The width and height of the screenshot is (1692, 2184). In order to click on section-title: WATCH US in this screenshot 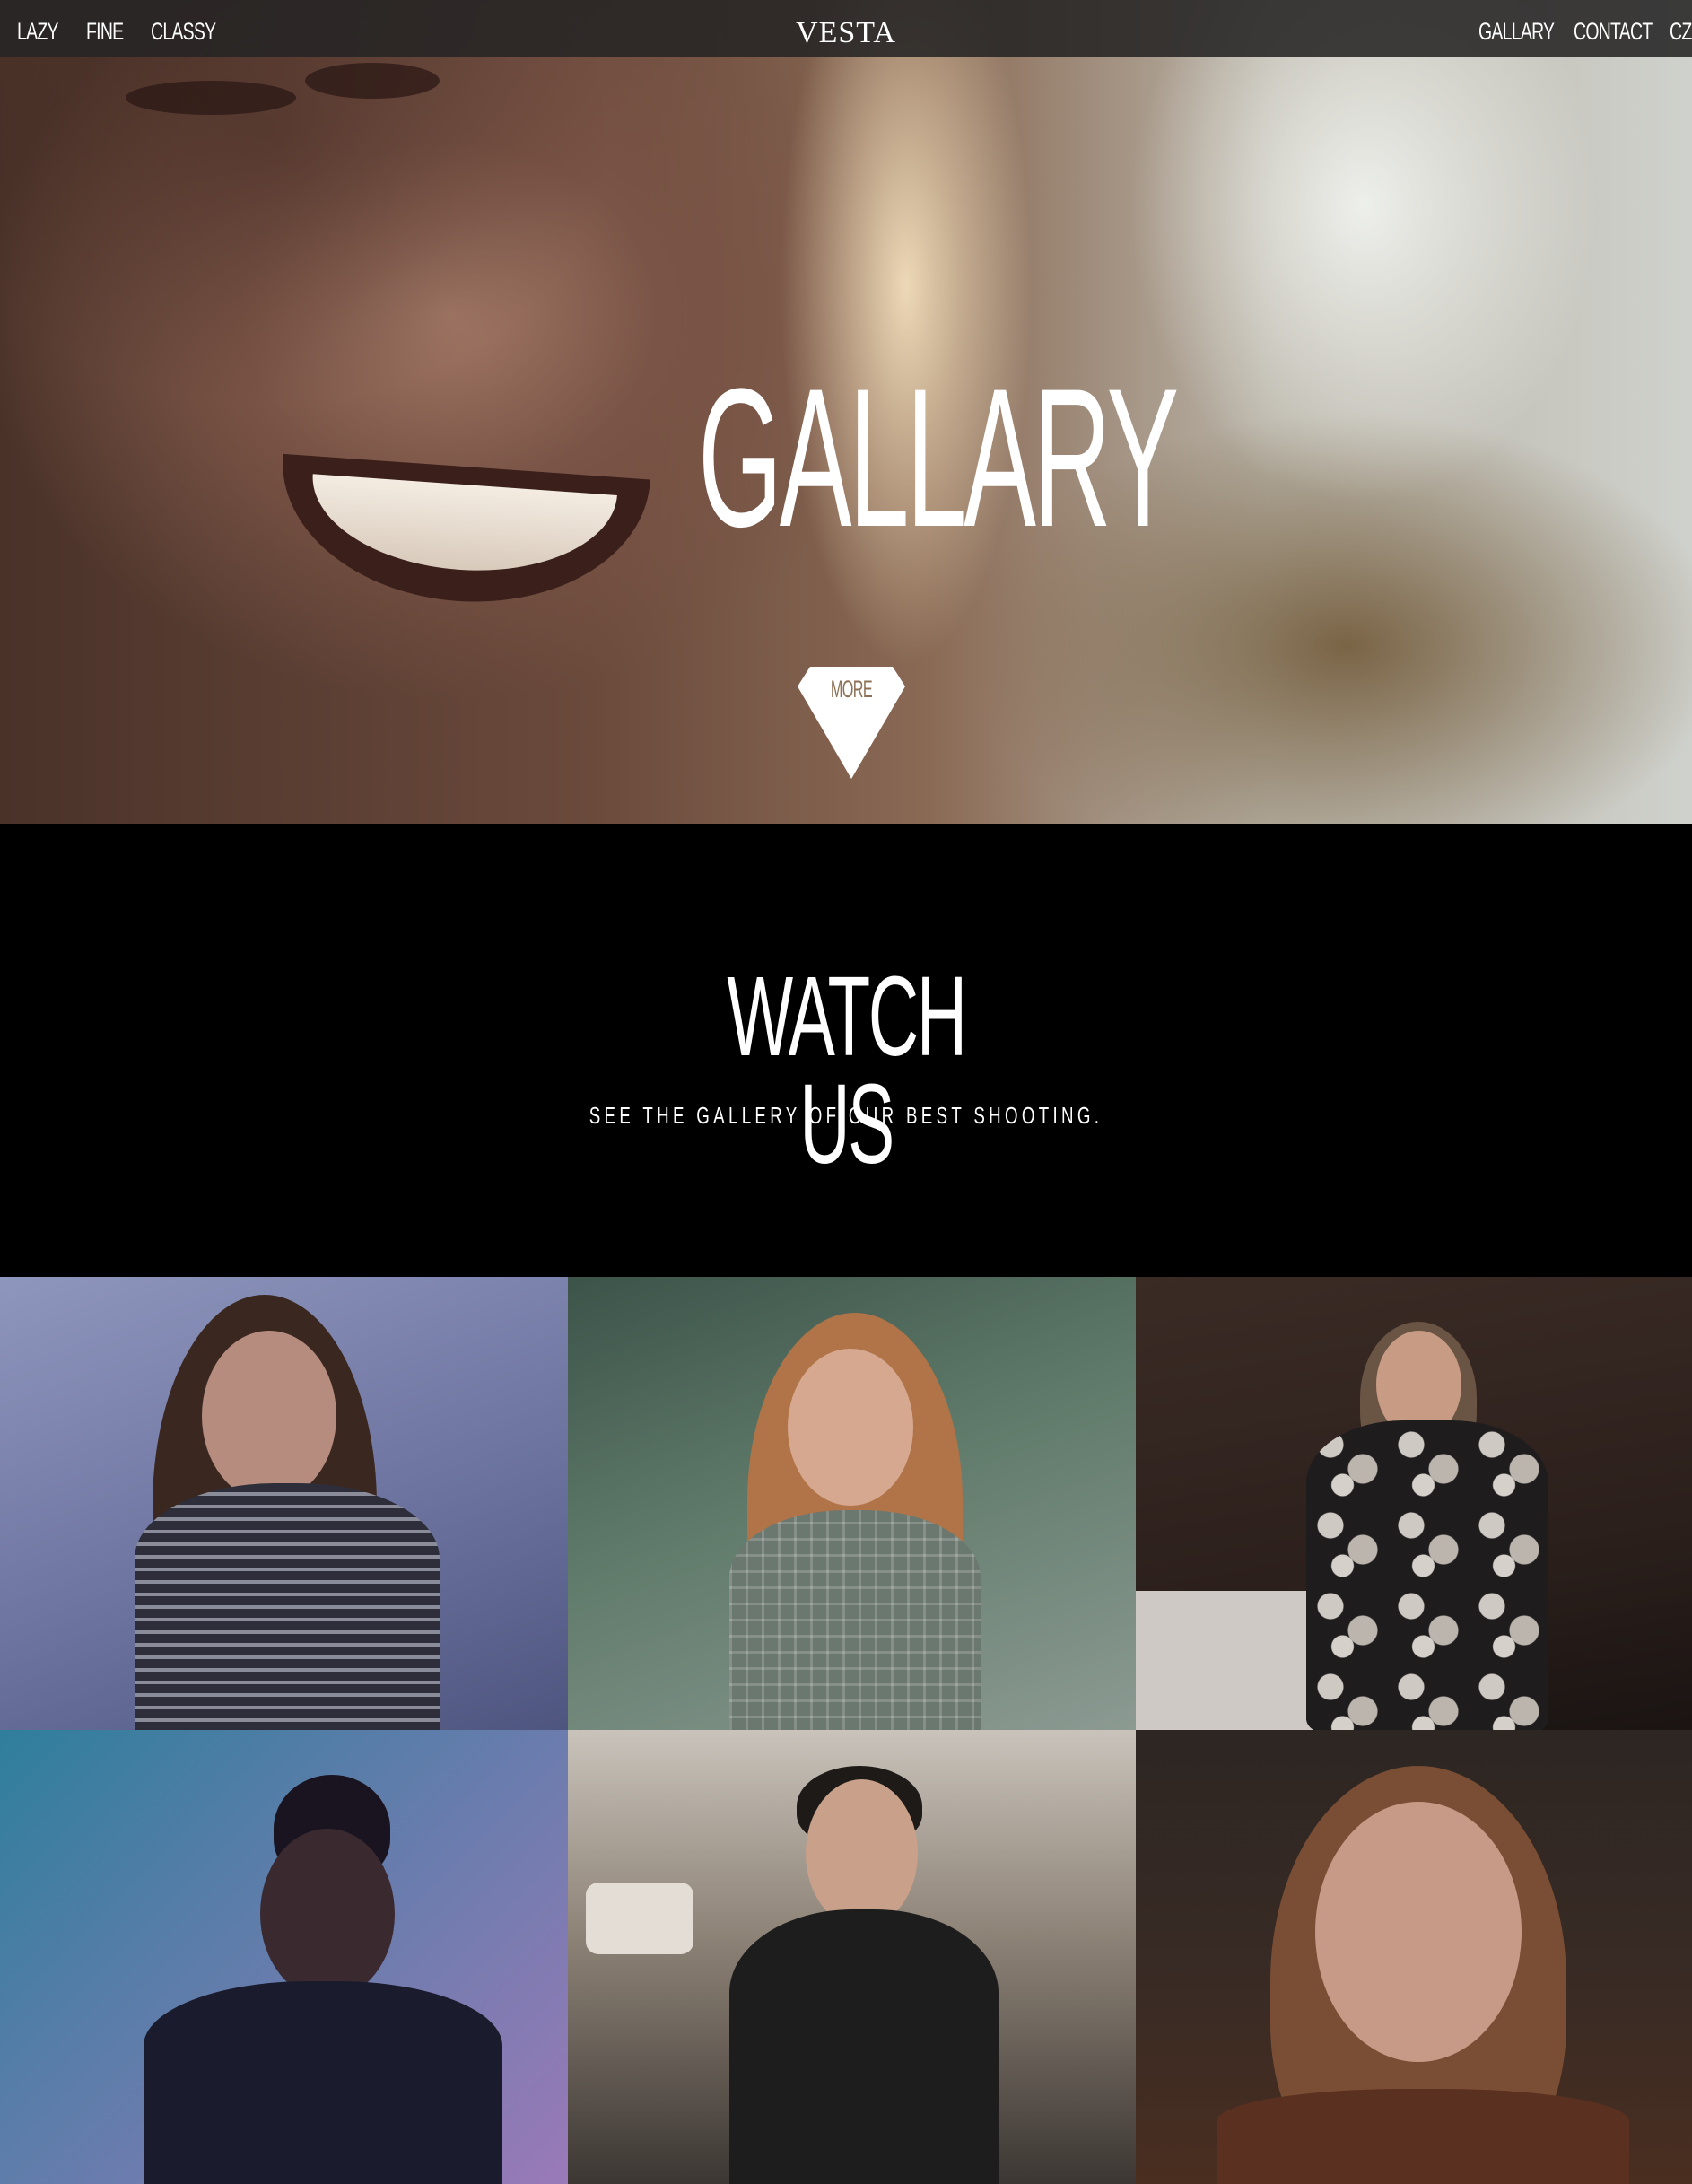, I will do `click(847, 1070)`.